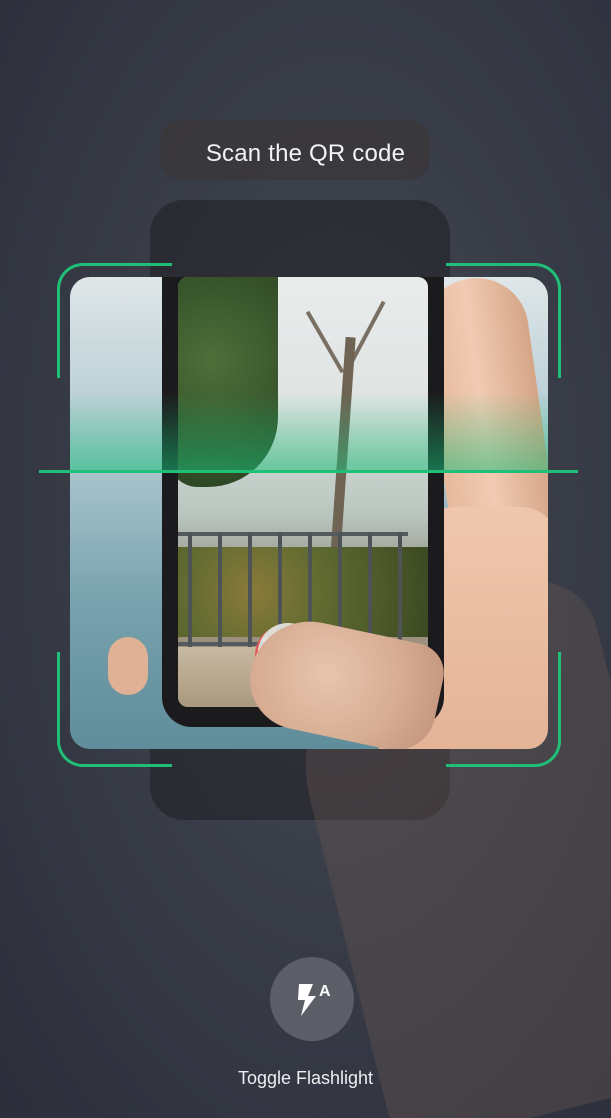 The width and height of the screenshot is (611, 1118). I want to click on frame-corner-top-right, so click(503, 320).